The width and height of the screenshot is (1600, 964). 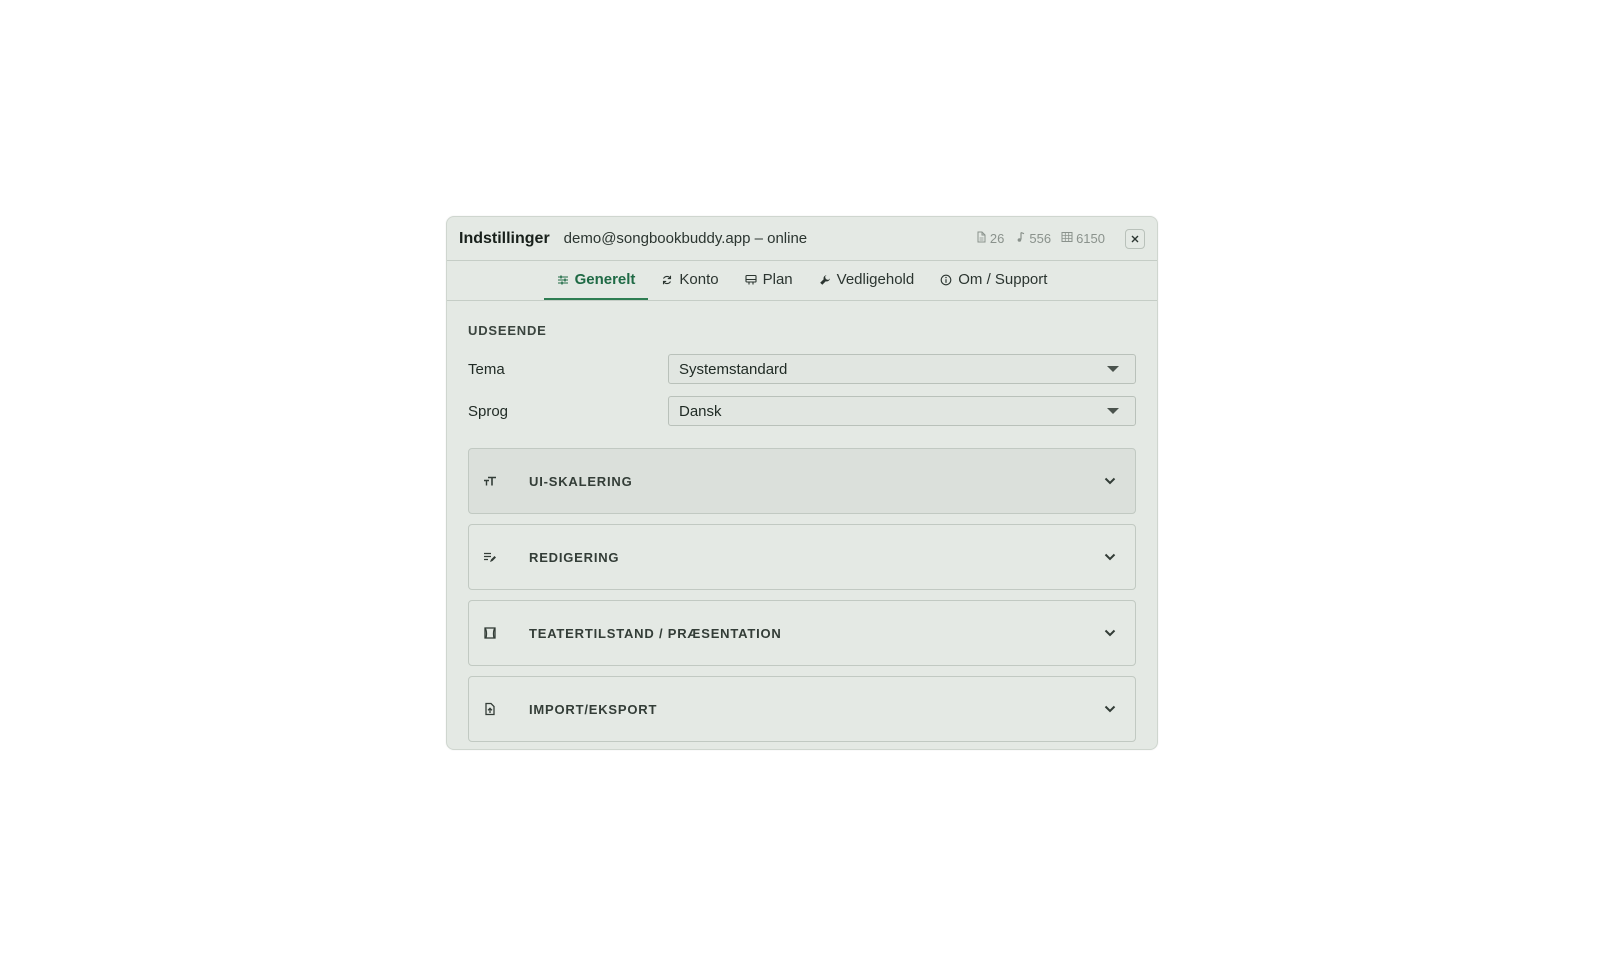 What do you see at coordinates (562, 279) in the screenshot?
I see `sliders-icon` at bounding box center [562, 279].